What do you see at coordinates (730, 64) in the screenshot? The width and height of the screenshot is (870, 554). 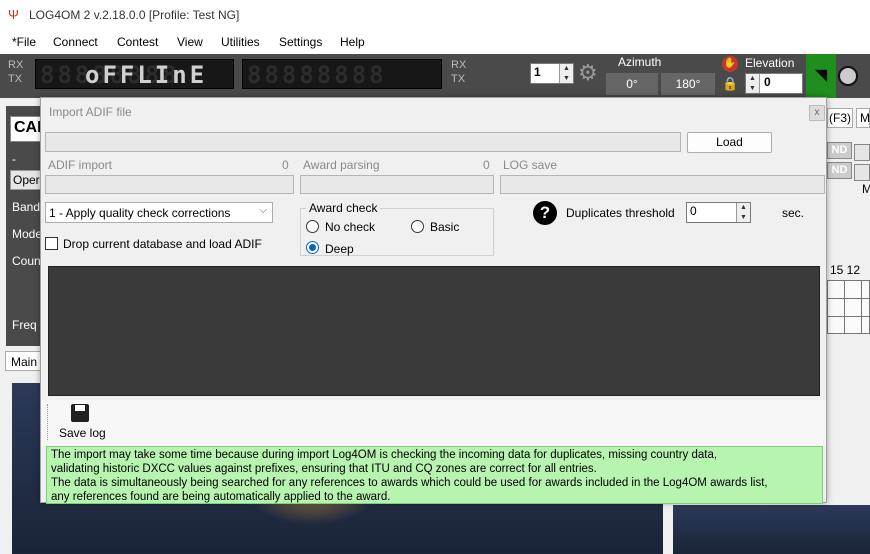 I see `stop-hand-icon: ✋` at bounding box center [730, 64].